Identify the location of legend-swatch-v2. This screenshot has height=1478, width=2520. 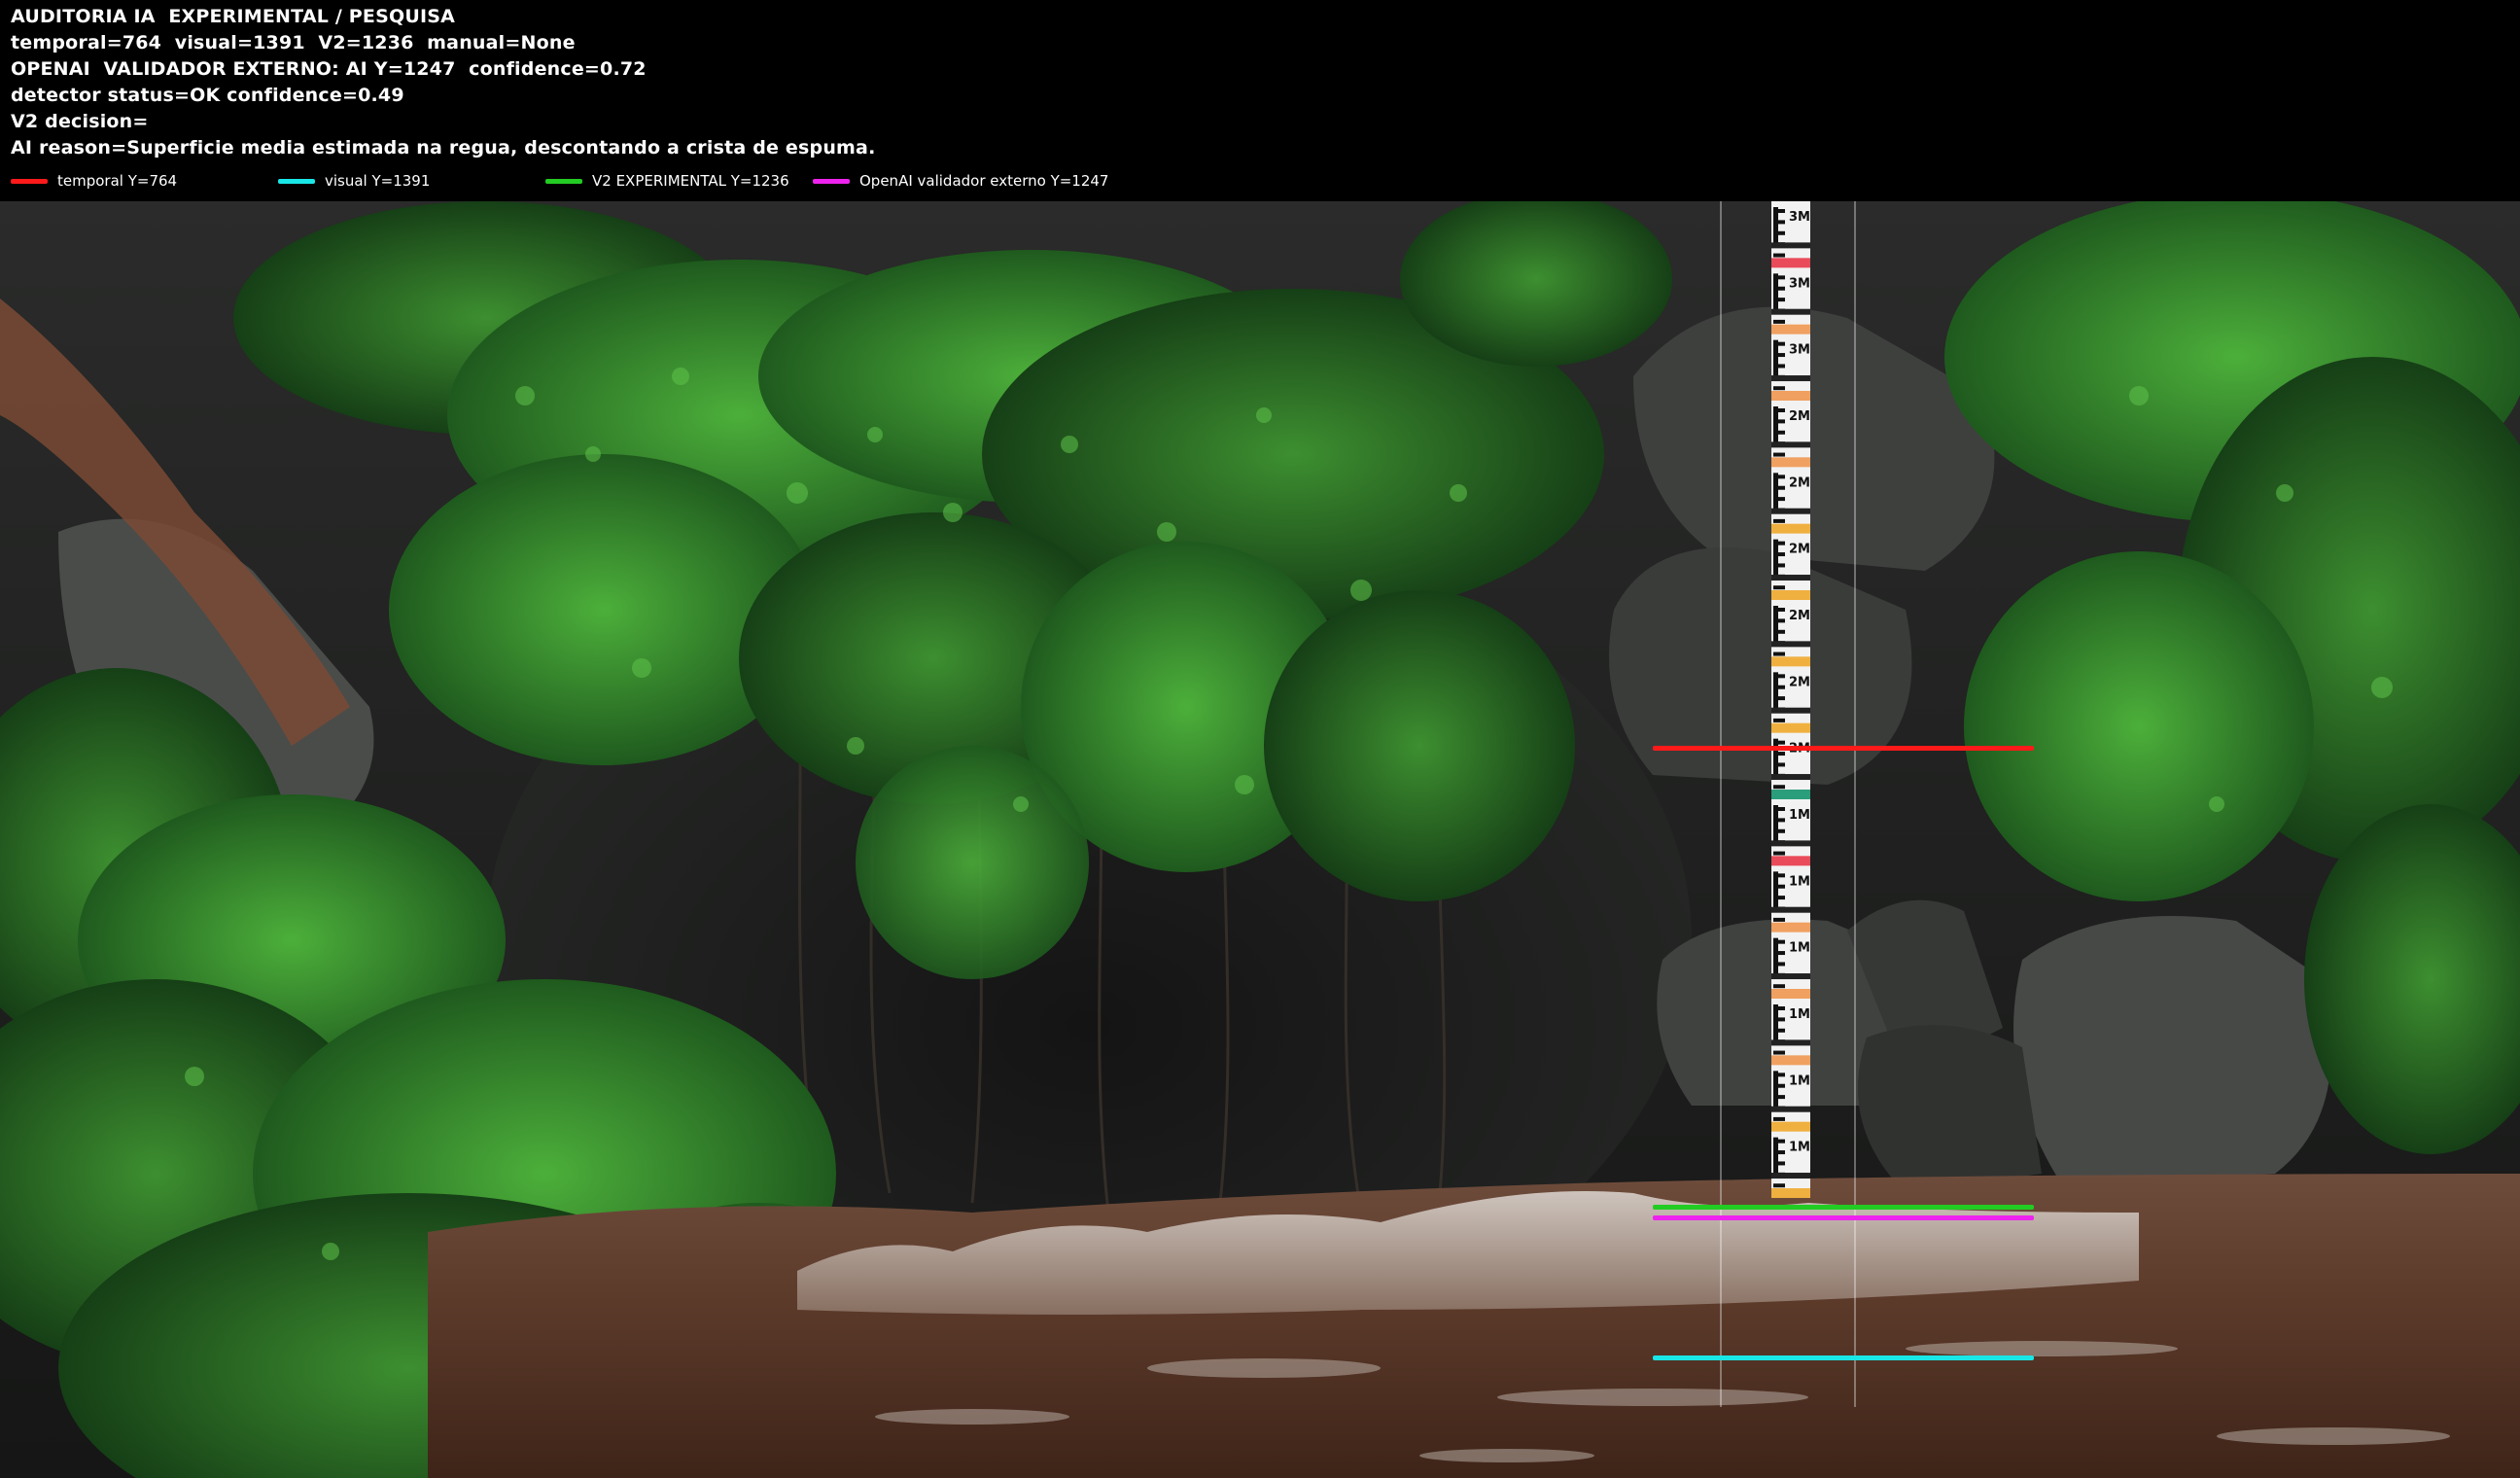
(563, 181).